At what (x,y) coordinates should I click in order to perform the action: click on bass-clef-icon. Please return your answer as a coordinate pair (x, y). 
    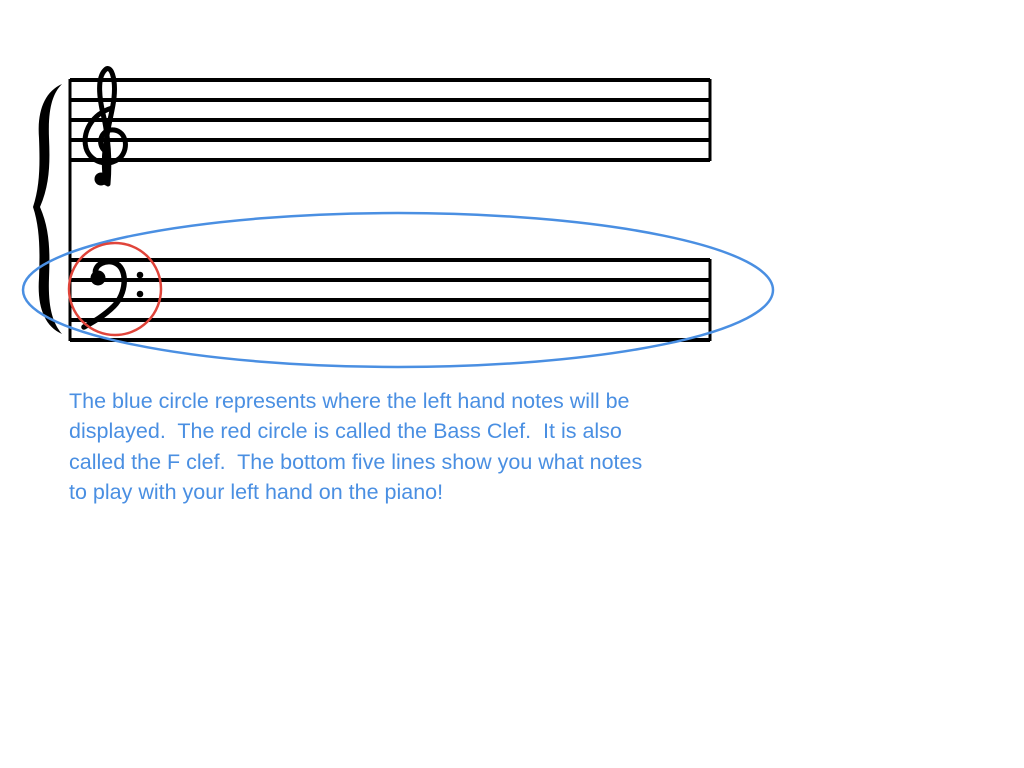
    Looking at the image, I should click on (112, 294).